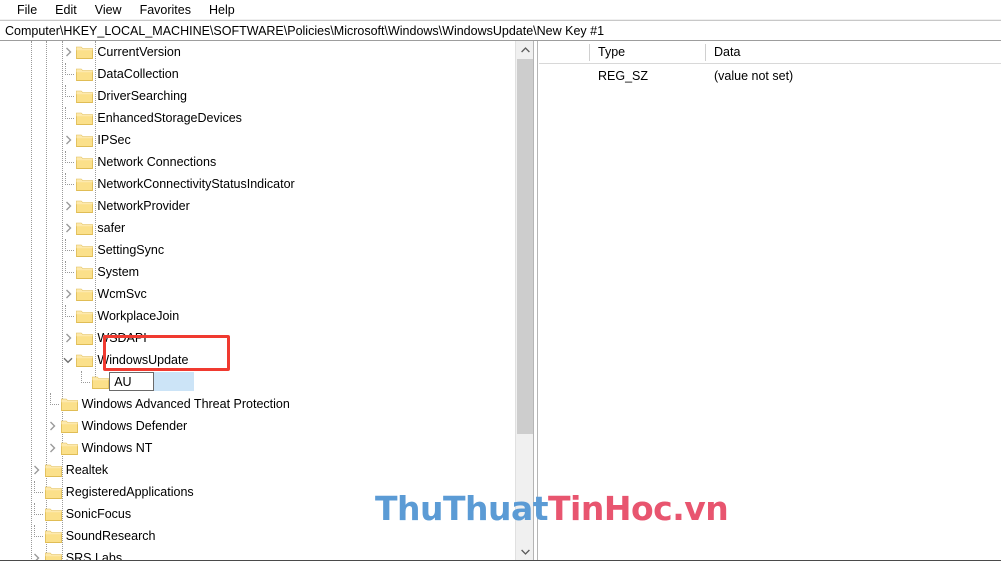 This screenshot has height=561, width=1001. What do you see at coordinates (257, 316) in the screenshot?
I see `tree-item: WorkplaceJoin` at bounding box center [257, 316].